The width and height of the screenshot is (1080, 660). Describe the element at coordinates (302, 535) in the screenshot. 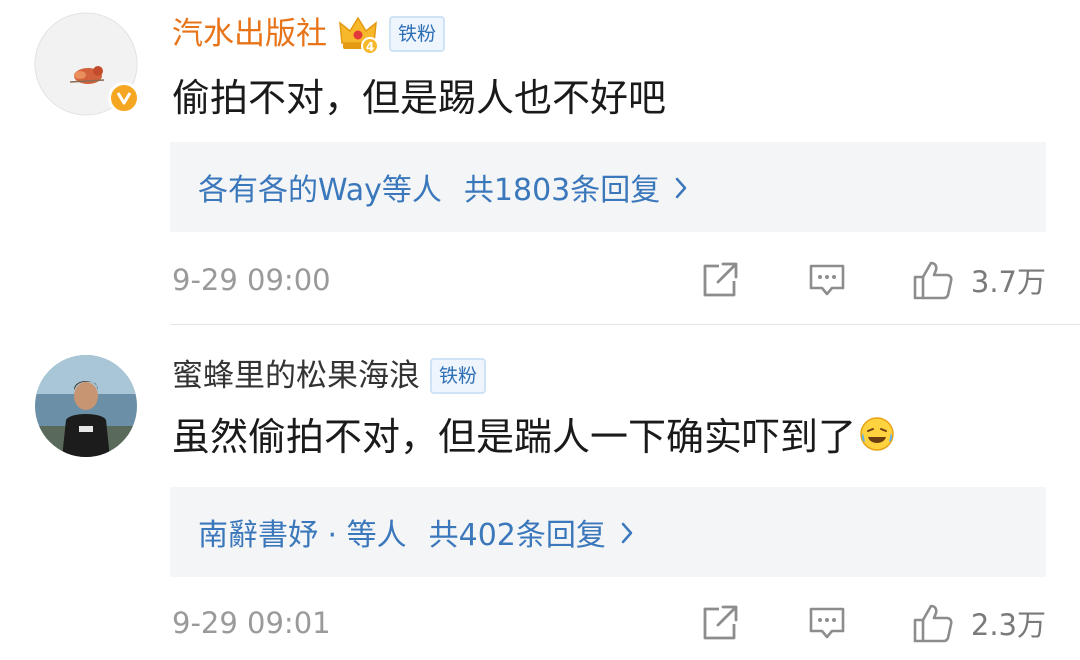

I see `reply-names: 南辭書妤 · 等人` at that location.